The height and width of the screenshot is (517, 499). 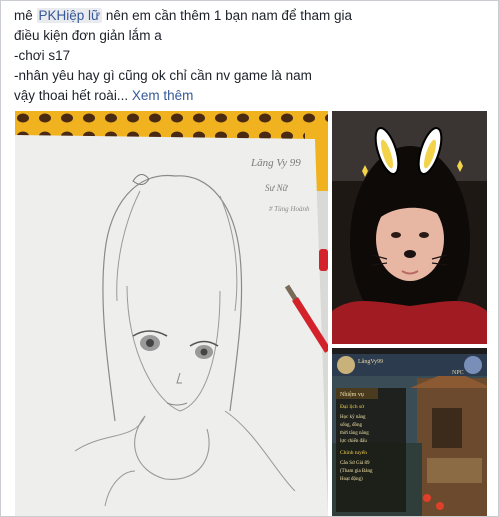 What do you see at coordinates (370, 362) in the screenshot?
I see `hud-player-name: LăngVy99` at bounding box center [370, 362].